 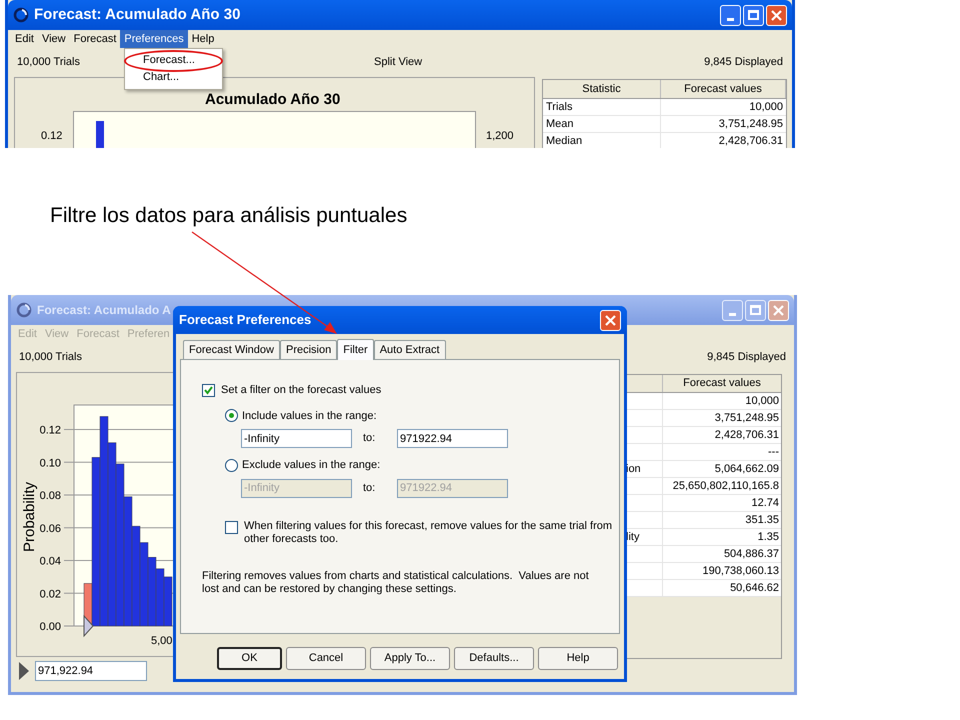 What do you see at coordinates (154, 39) in the screenshot?
I see `menu-item: Preferences` at bounding box center [154, 39].